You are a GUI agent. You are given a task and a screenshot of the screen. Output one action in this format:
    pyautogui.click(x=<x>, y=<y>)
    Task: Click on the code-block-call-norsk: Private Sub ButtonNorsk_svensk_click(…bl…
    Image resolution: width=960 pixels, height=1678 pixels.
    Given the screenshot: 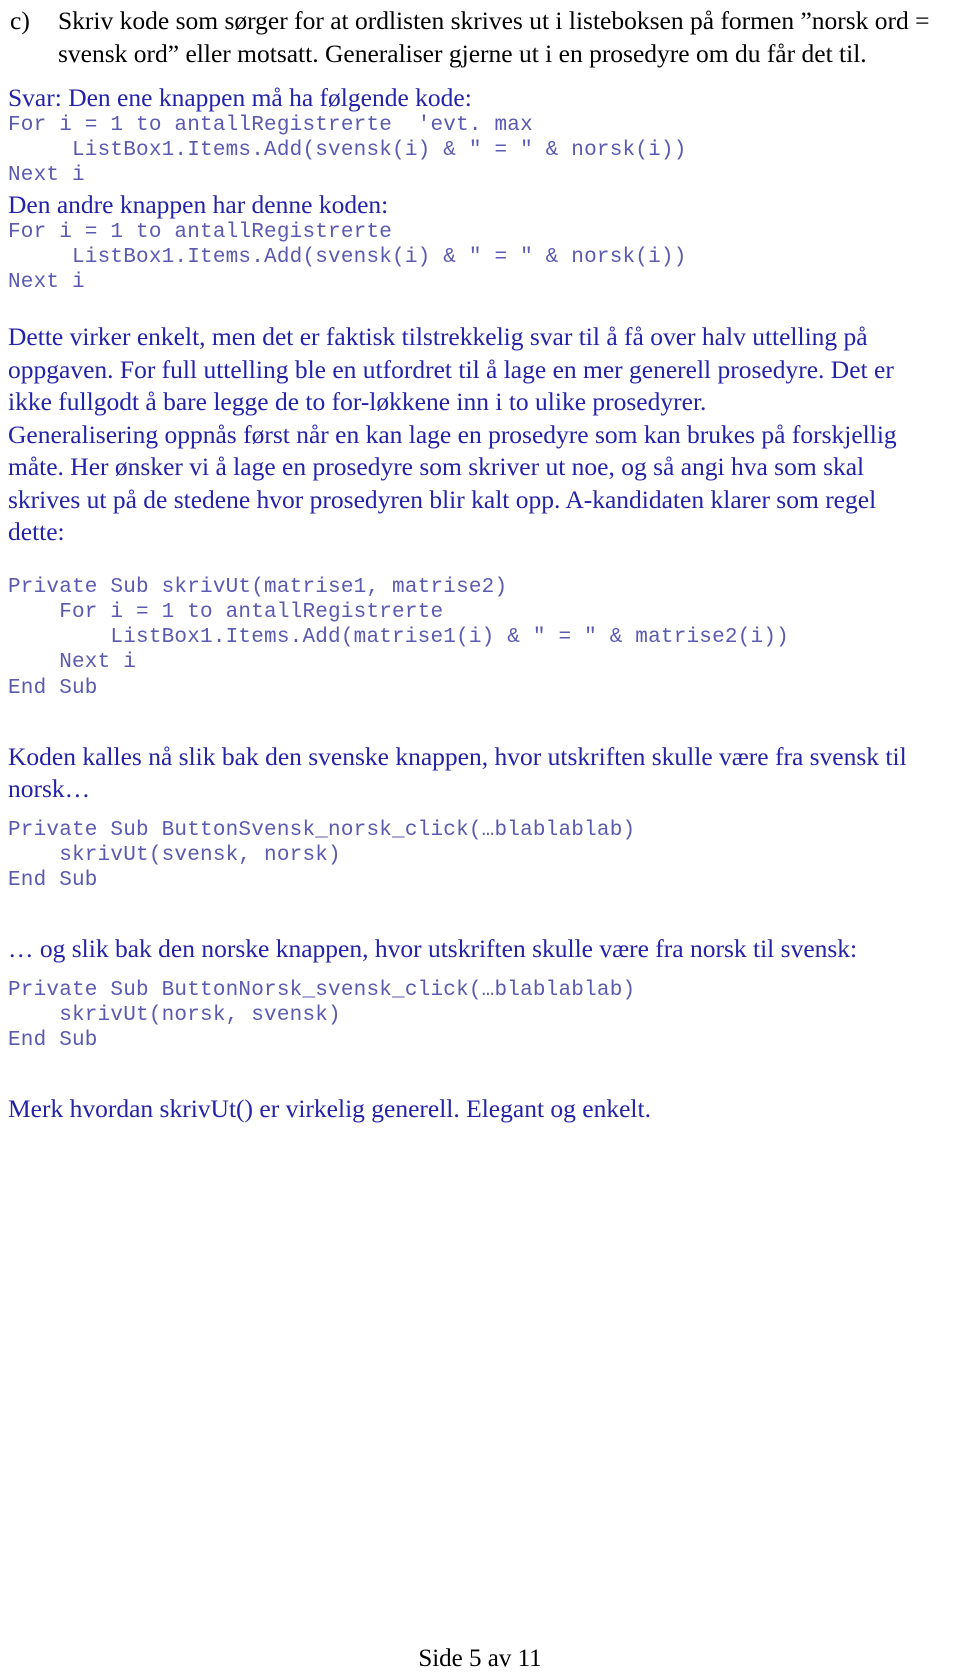 What is the action you would take?
    pyautogui.click(x=322, y=1015)
    